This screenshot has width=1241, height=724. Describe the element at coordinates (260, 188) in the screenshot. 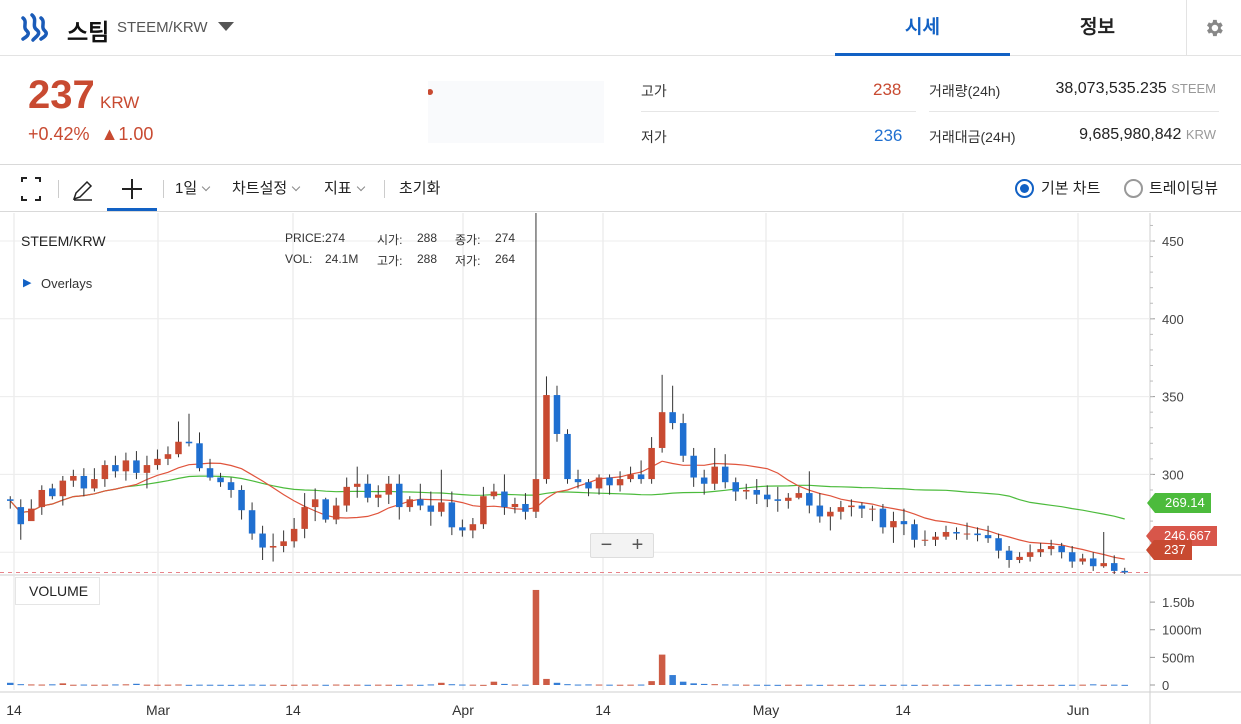

I see `chart-settings-label: 차트설정` at that location.